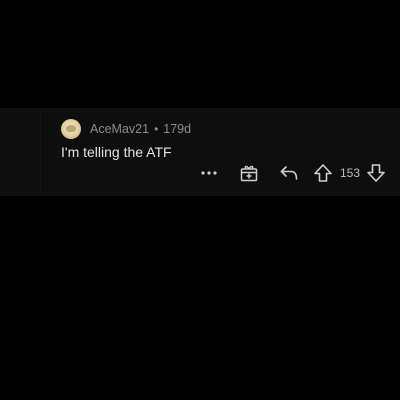 This screenshot has width=400, height=400. Describe the element at coordinates (119, 129) in the screenshot. I see `username: AceMav21` at that location.